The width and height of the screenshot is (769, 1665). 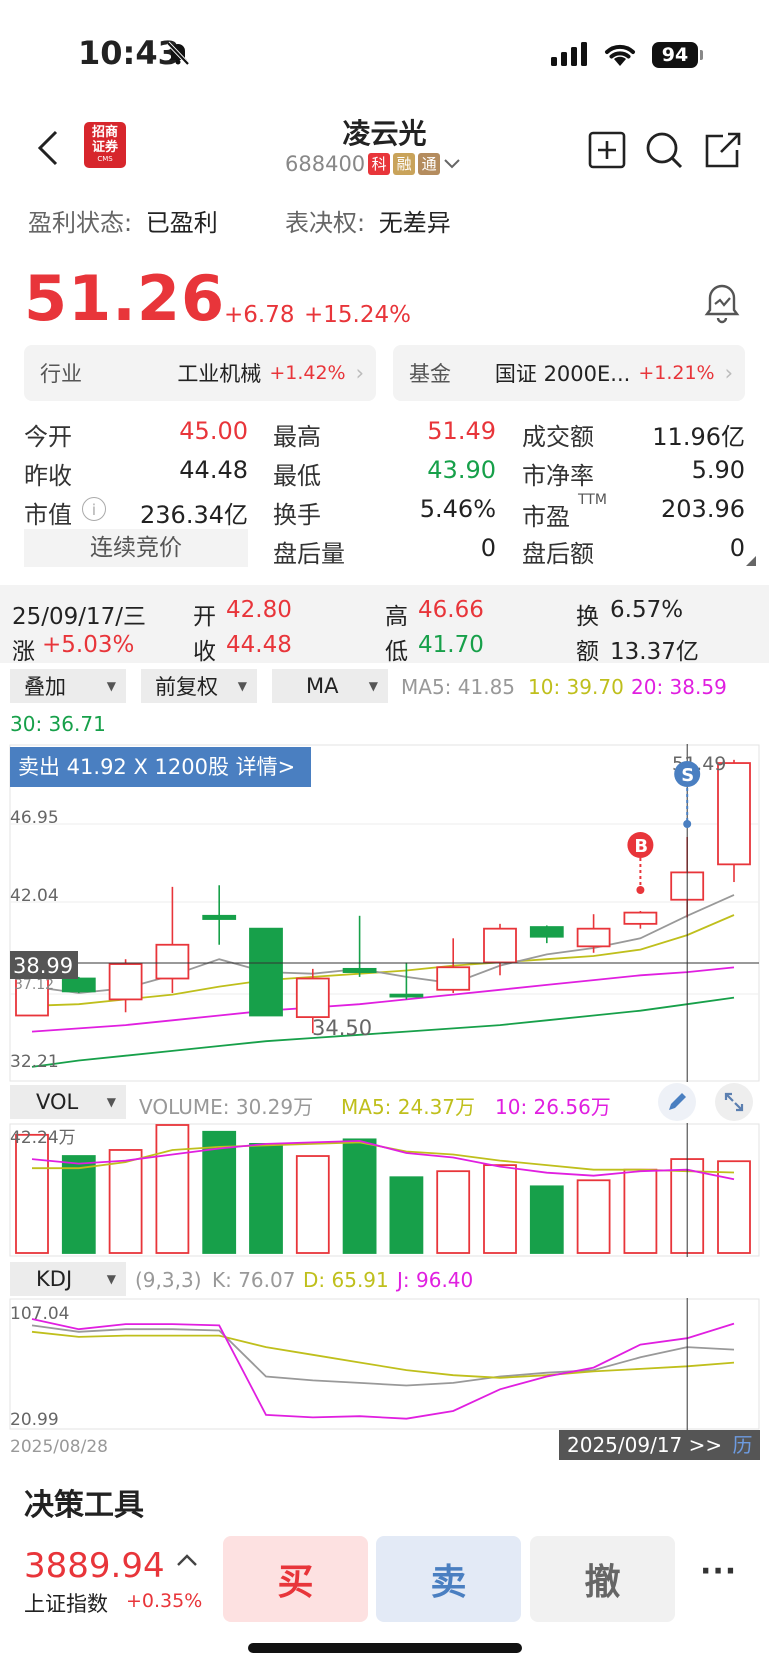 I want to click on profit-label: 盈利状态:, so click(x=80, y=223).